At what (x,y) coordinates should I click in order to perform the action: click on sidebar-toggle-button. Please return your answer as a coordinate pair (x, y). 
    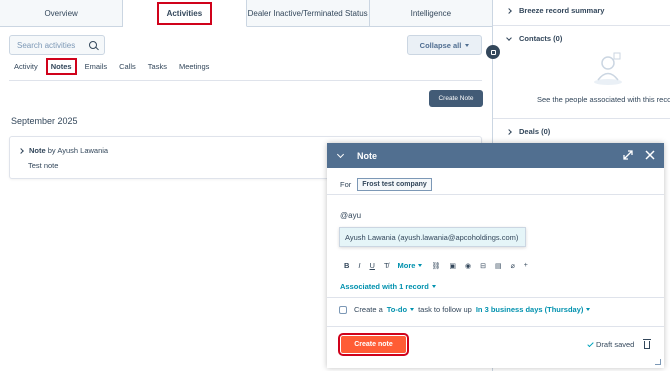
    Looking at the image, I should click on (493, 52).